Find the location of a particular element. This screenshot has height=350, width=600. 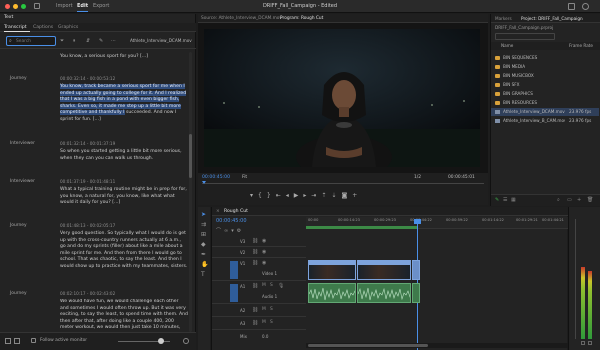

project-item: BIN MUSICBOX is located at coordinates (545, 76).